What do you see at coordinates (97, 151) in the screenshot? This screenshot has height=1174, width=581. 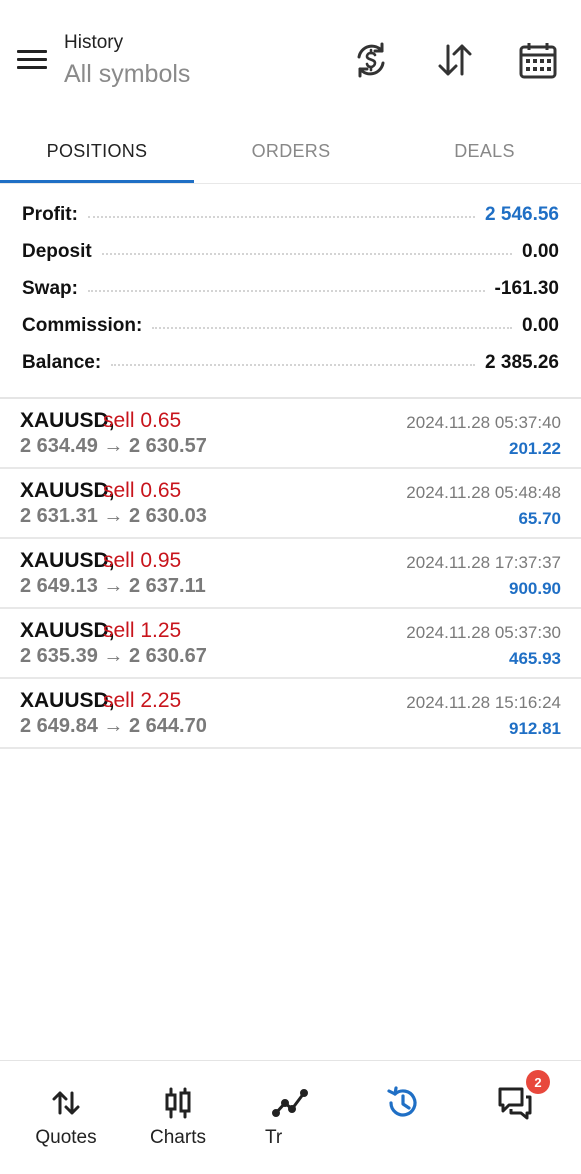 I see `tab-positions: POSITIONS` at bounding box center [97, 151].